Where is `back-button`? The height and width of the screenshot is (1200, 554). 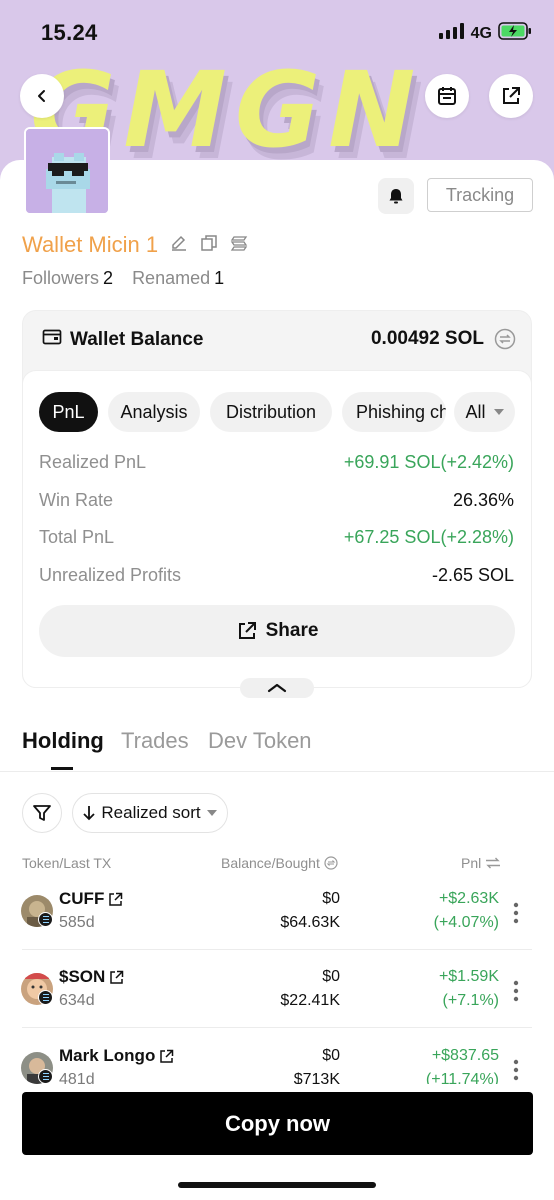 back-button is located at coordinates (42, 96).